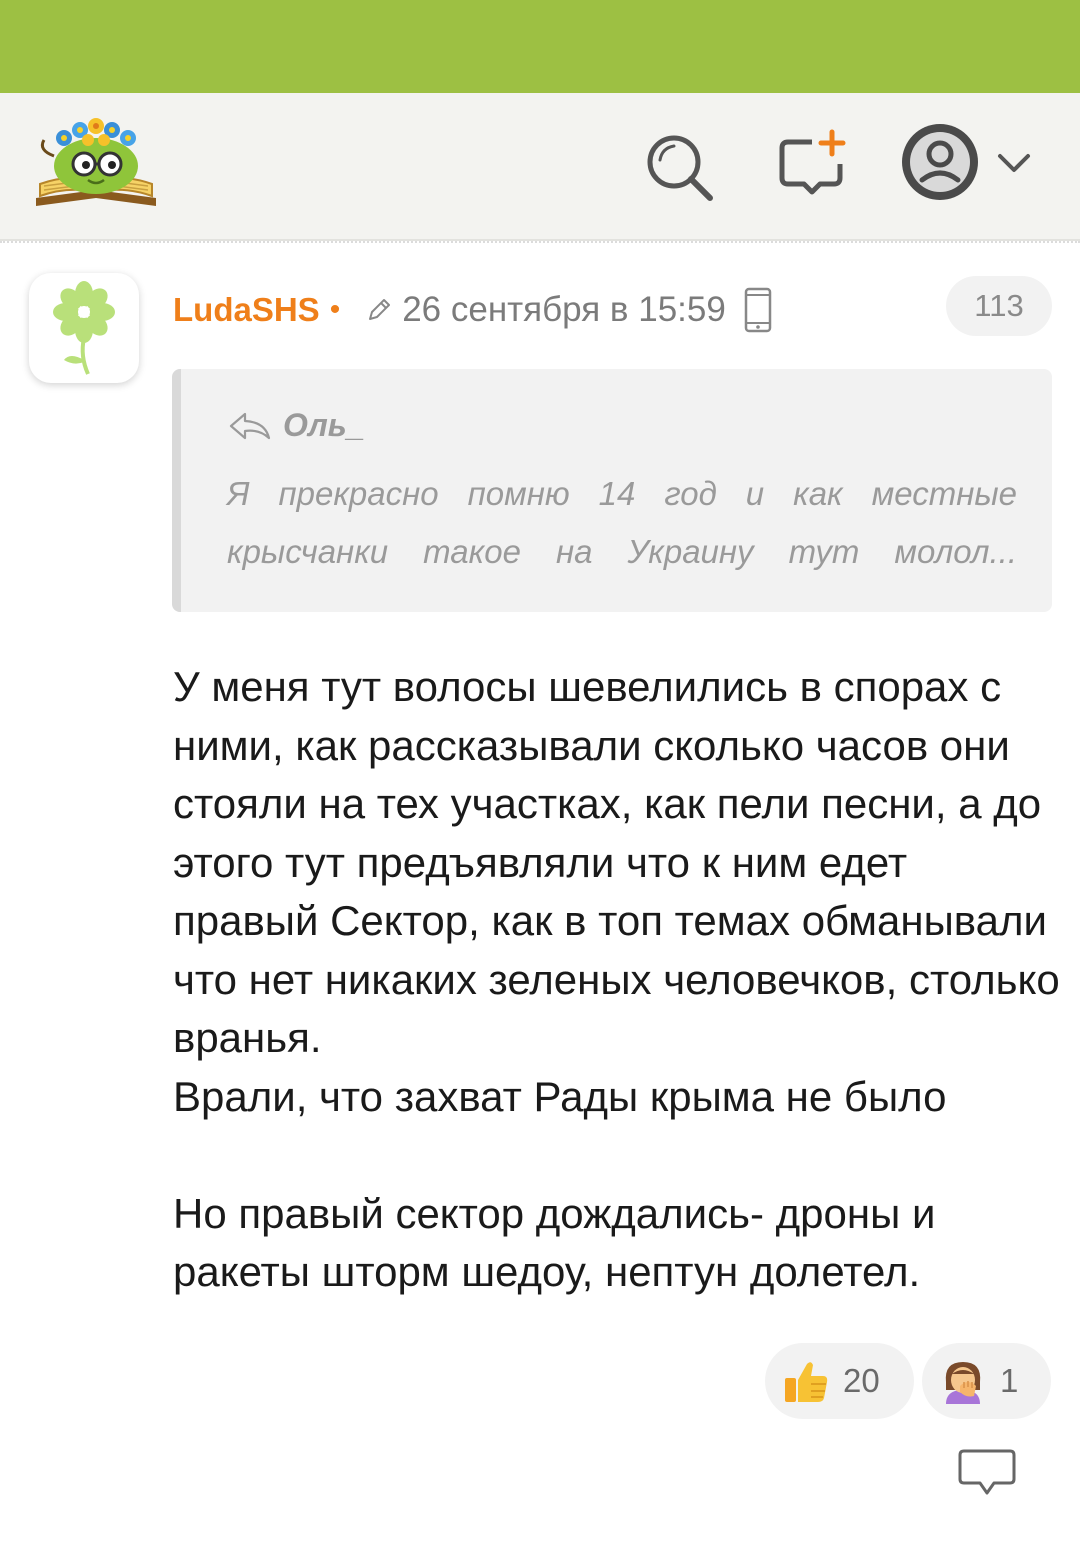 This screenshot has width=1080, height=1553. I want to click on clover-flower-icon, so click(84, 328).